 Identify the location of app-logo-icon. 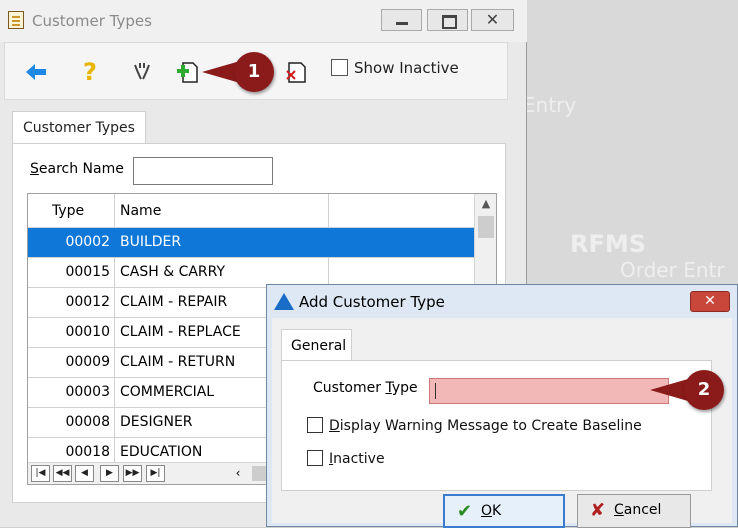
(284, 301).